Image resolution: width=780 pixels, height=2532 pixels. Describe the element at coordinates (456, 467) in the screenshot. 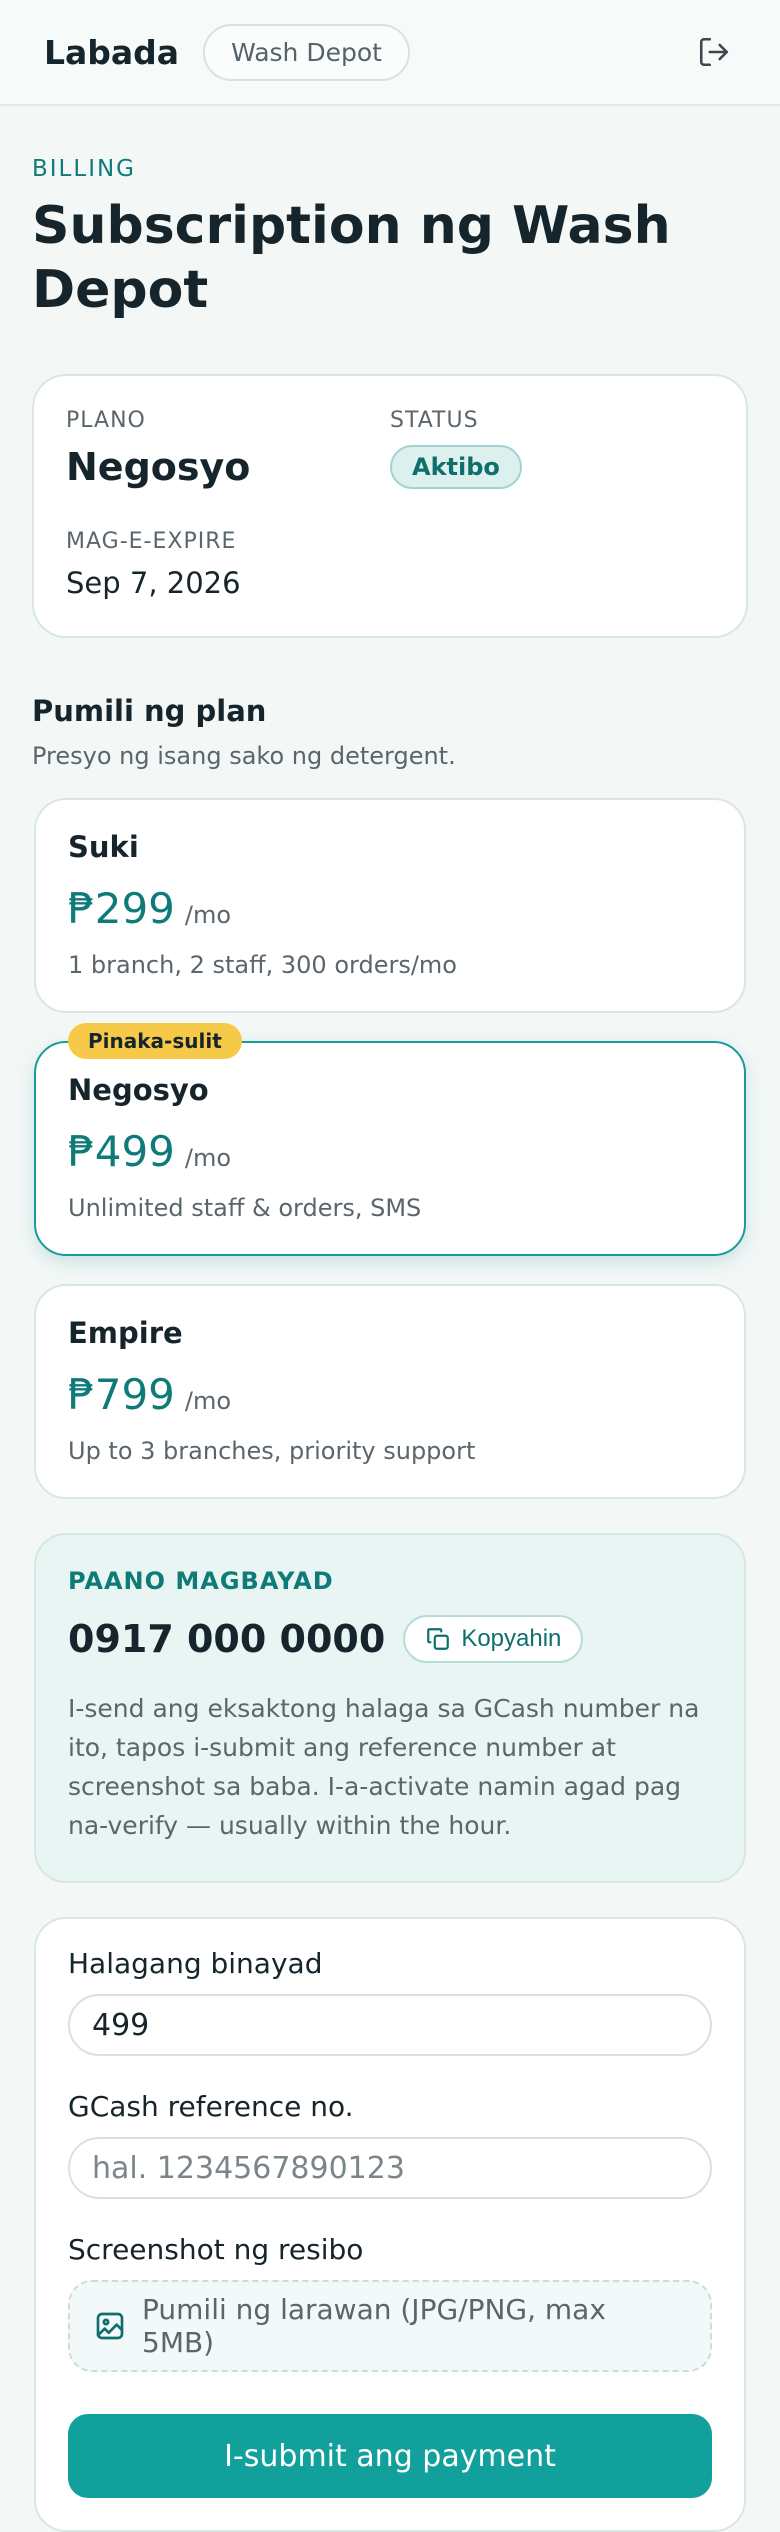

I see `status-badge: Aktibo` at that location.